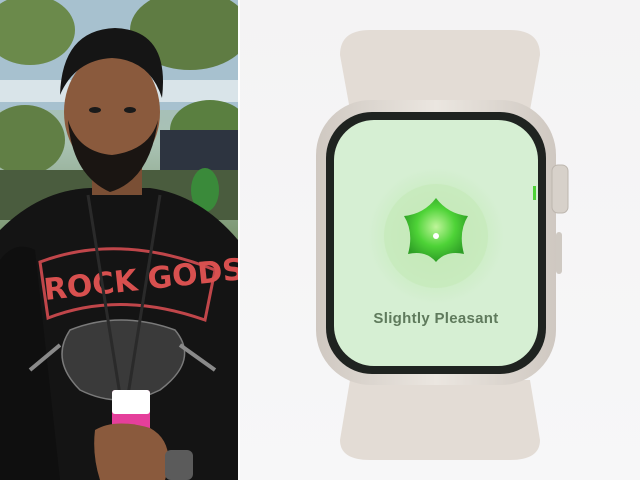 The image size is (640, 480). I want to click on watch-band-bottom, so click(440, 420).